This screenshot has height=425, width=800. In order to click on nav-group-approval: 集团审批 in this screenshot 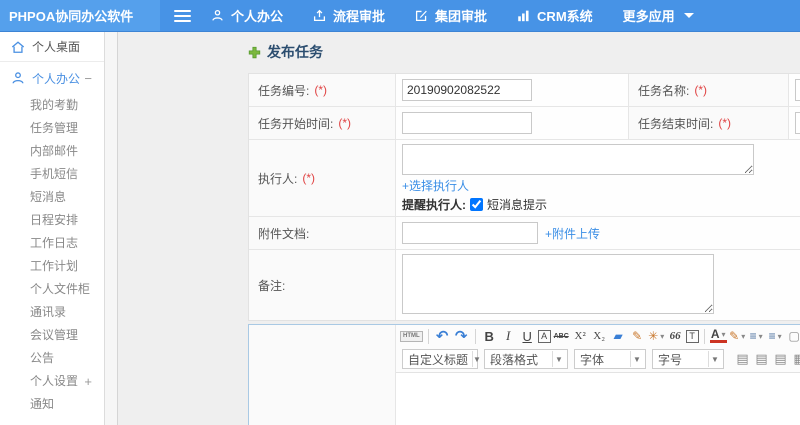, I will do `click(451, 15)`.